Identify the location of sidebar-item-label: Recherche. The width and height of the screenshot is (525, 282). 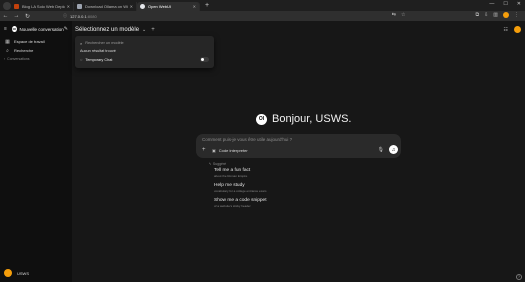
(24, 50).